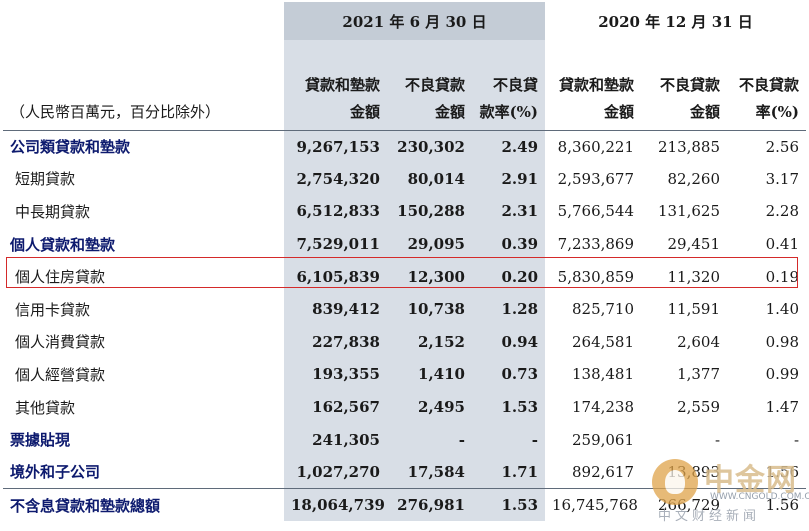  Describe the element at coordinates (509, 309) in the screenshot. I see `cell-ratio-2021: 1.28` at that location.